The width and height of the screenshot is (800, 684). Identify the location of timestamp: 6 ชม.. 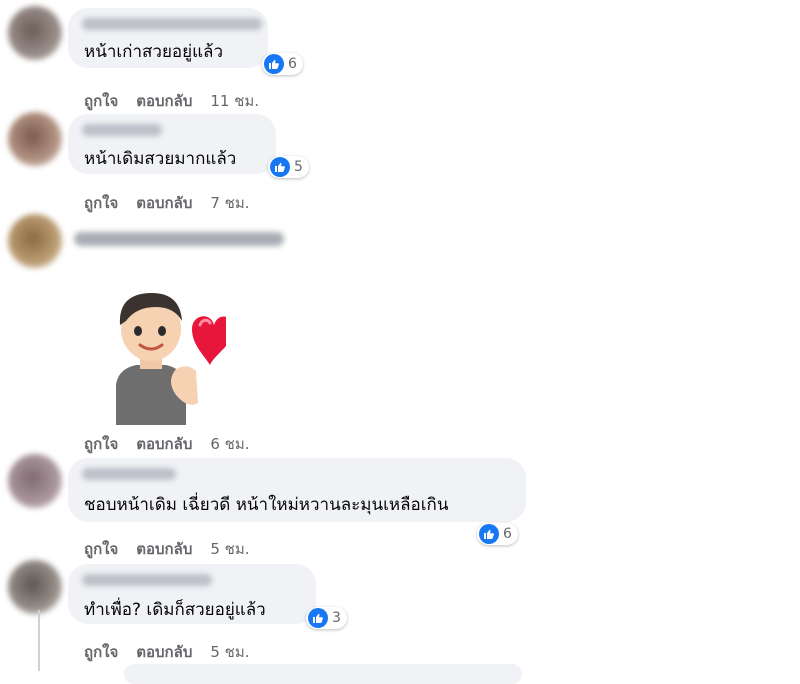
(229, 444).